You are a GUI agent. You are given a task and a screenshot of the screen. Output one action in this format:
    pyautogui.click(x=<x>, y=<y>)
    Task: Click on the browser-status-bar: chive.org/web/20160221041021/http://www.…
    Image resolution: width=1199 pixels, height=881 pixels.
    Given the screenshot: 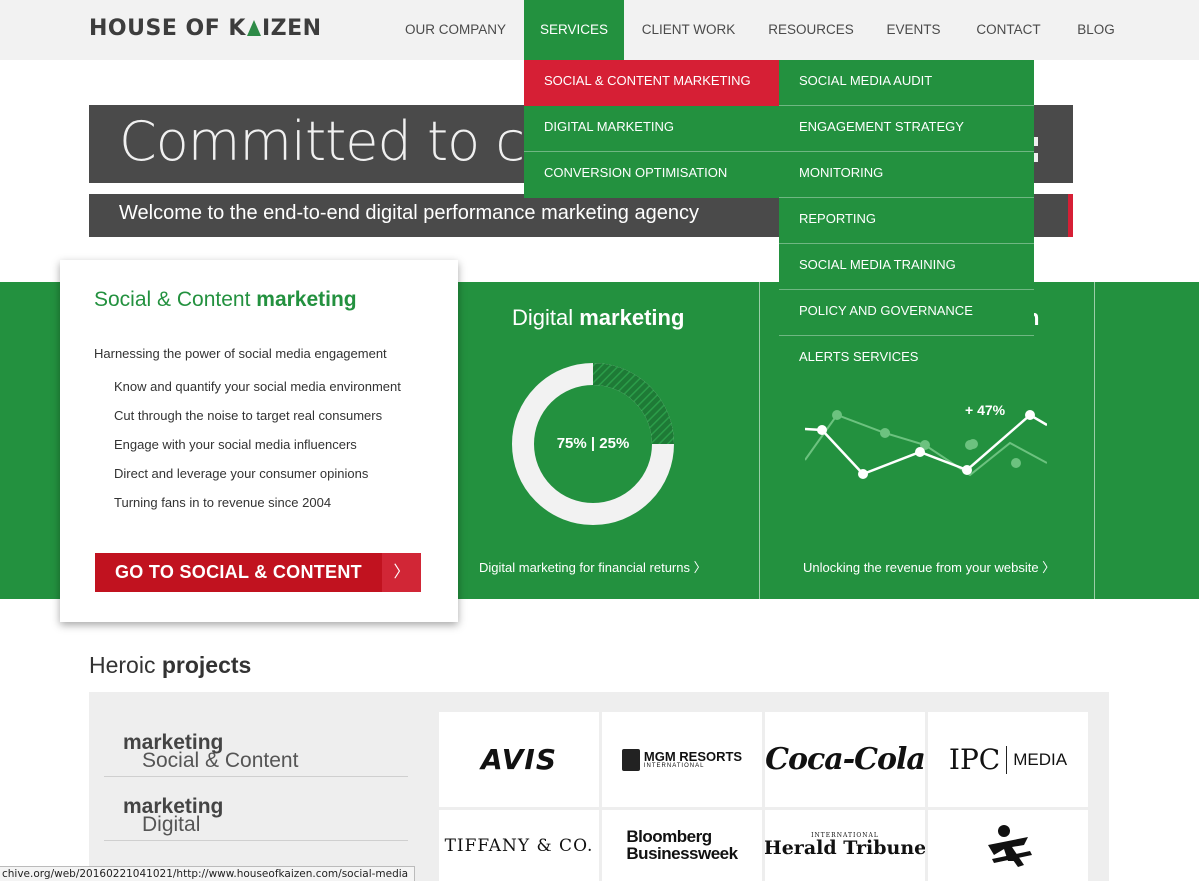 What is the action you would take?
    pyautogui.click(x=208, y=873)
    